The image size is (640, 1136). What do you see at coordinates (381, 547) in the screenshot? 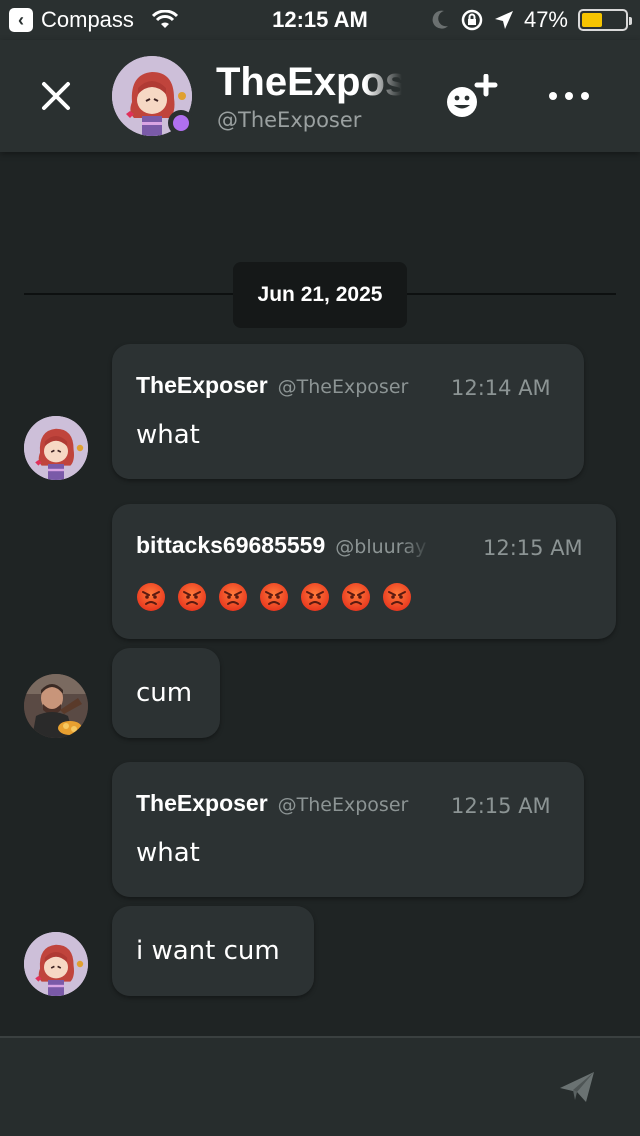
I see `message-handle: @bluuray` at bounding box center [381, 547].